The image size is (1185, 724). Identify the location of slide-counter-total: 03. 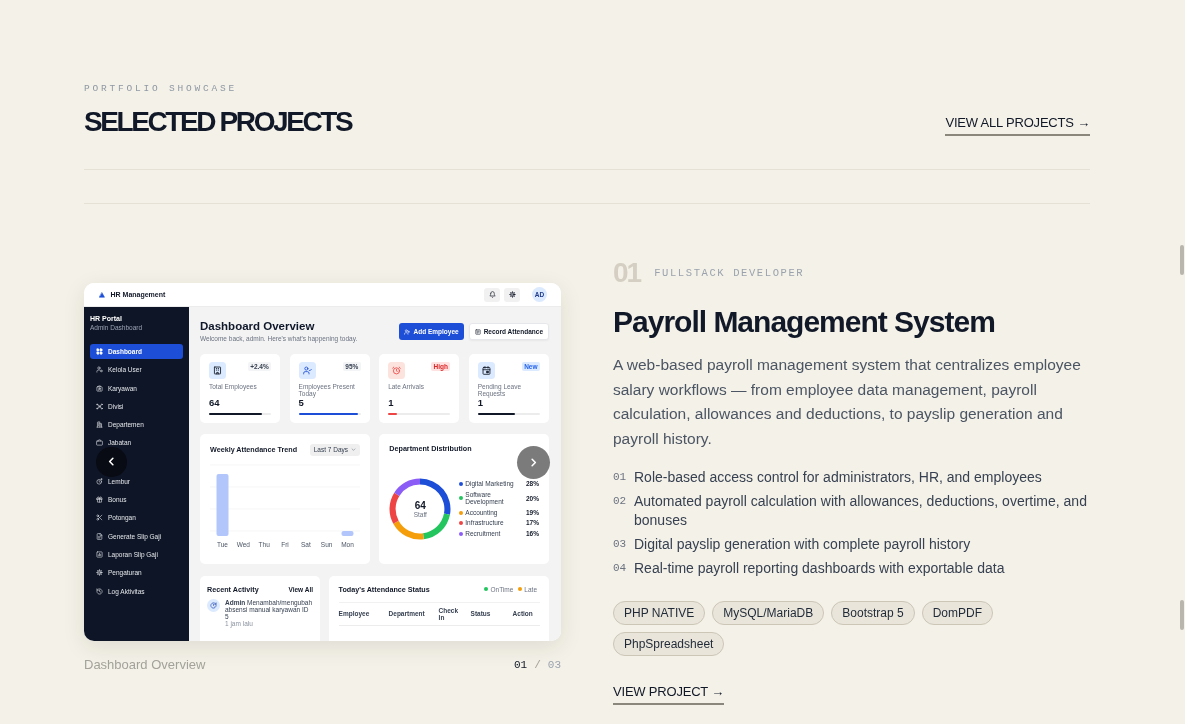
(554, 665).